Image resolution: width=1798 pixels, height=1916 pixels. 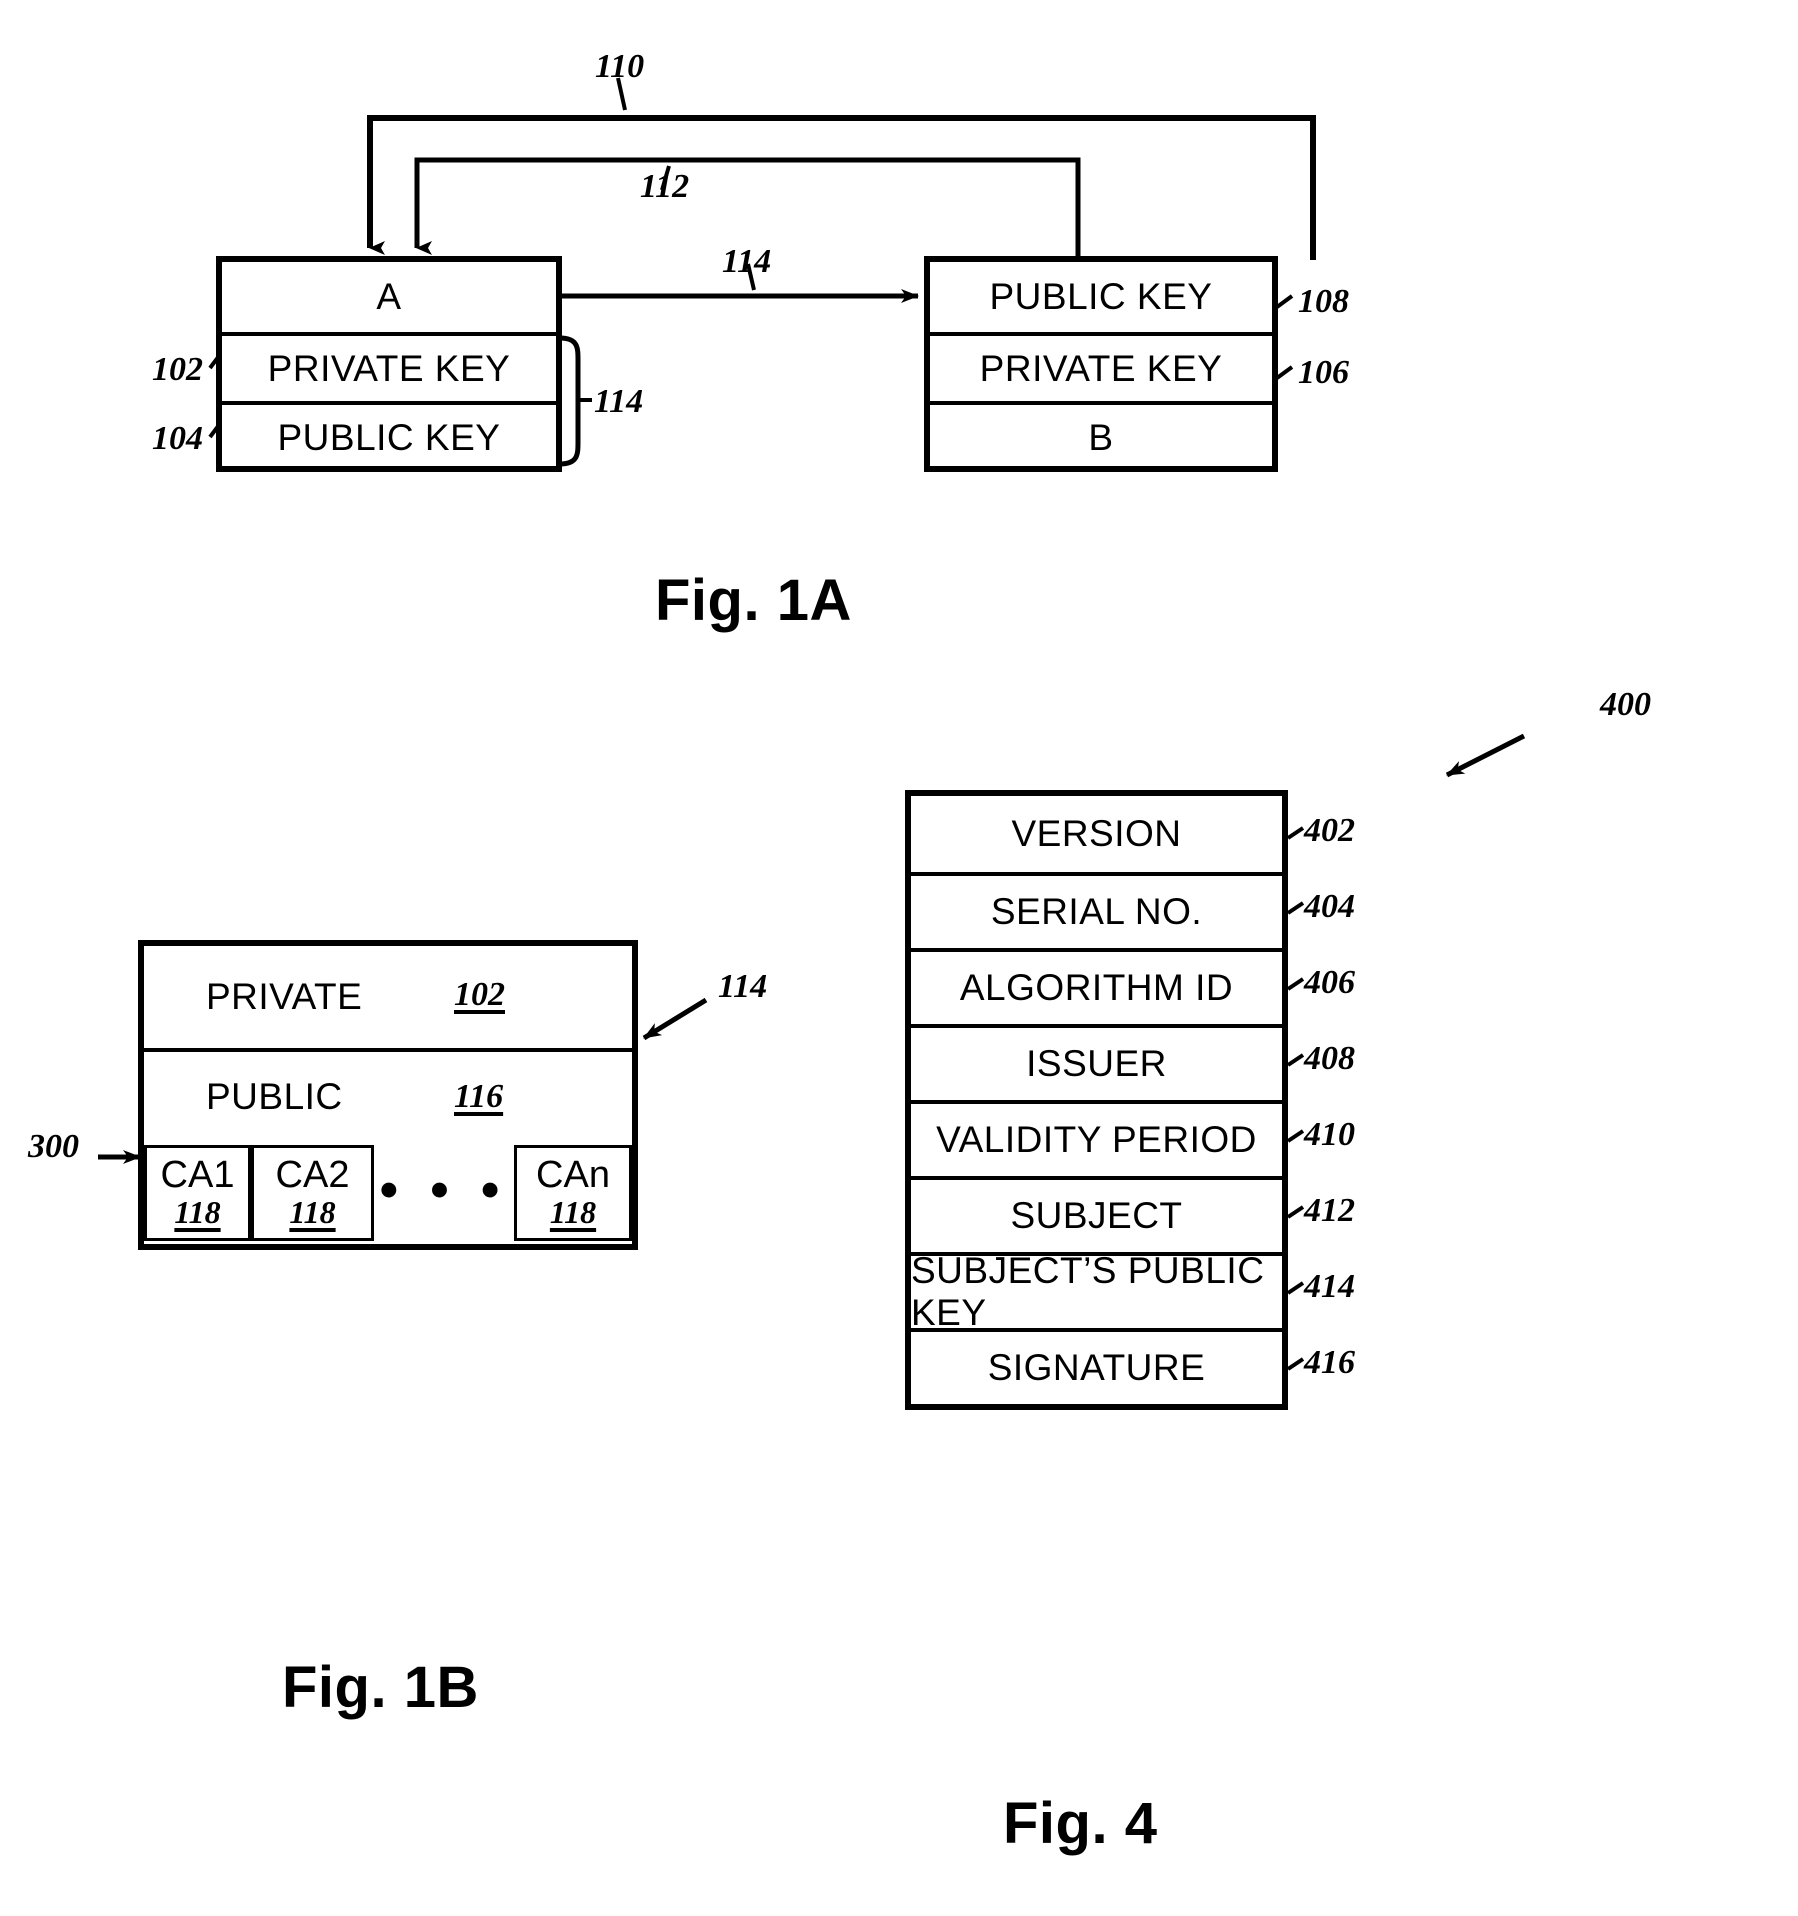 What do you see at coordinates (1329, 1134) in the screenshot?
I see `ref-410: 410` at bounding box center [1329, 1134].